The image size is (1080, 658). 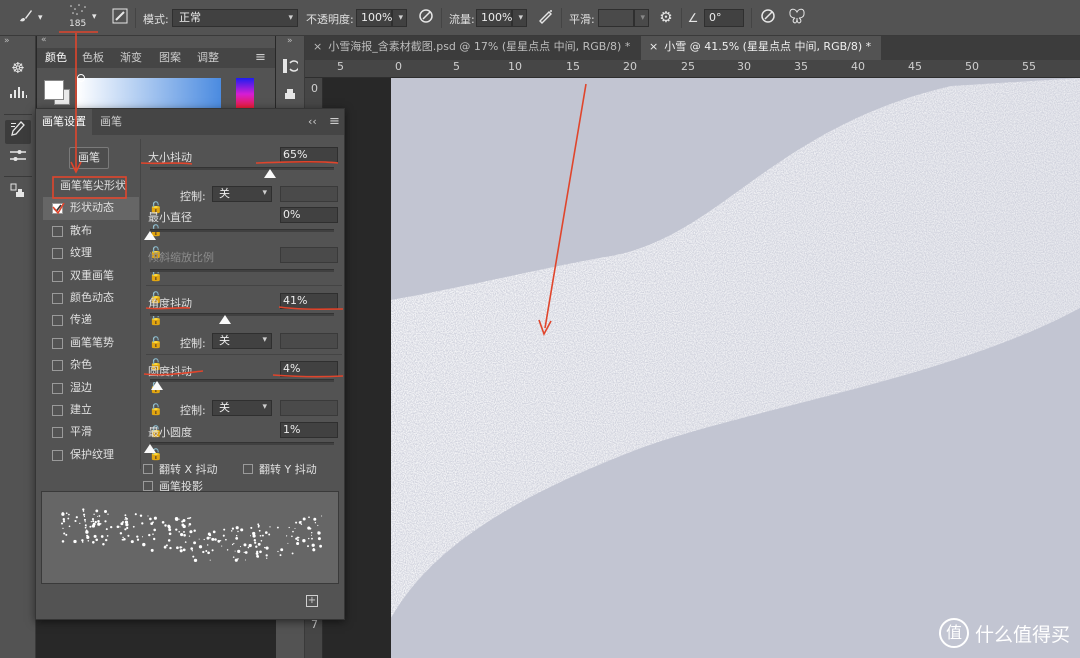 What do you see at coordinates (111, 122) in the screenshot?
I see `tab-brushes: 画笔` at bounding box center [111, 122].